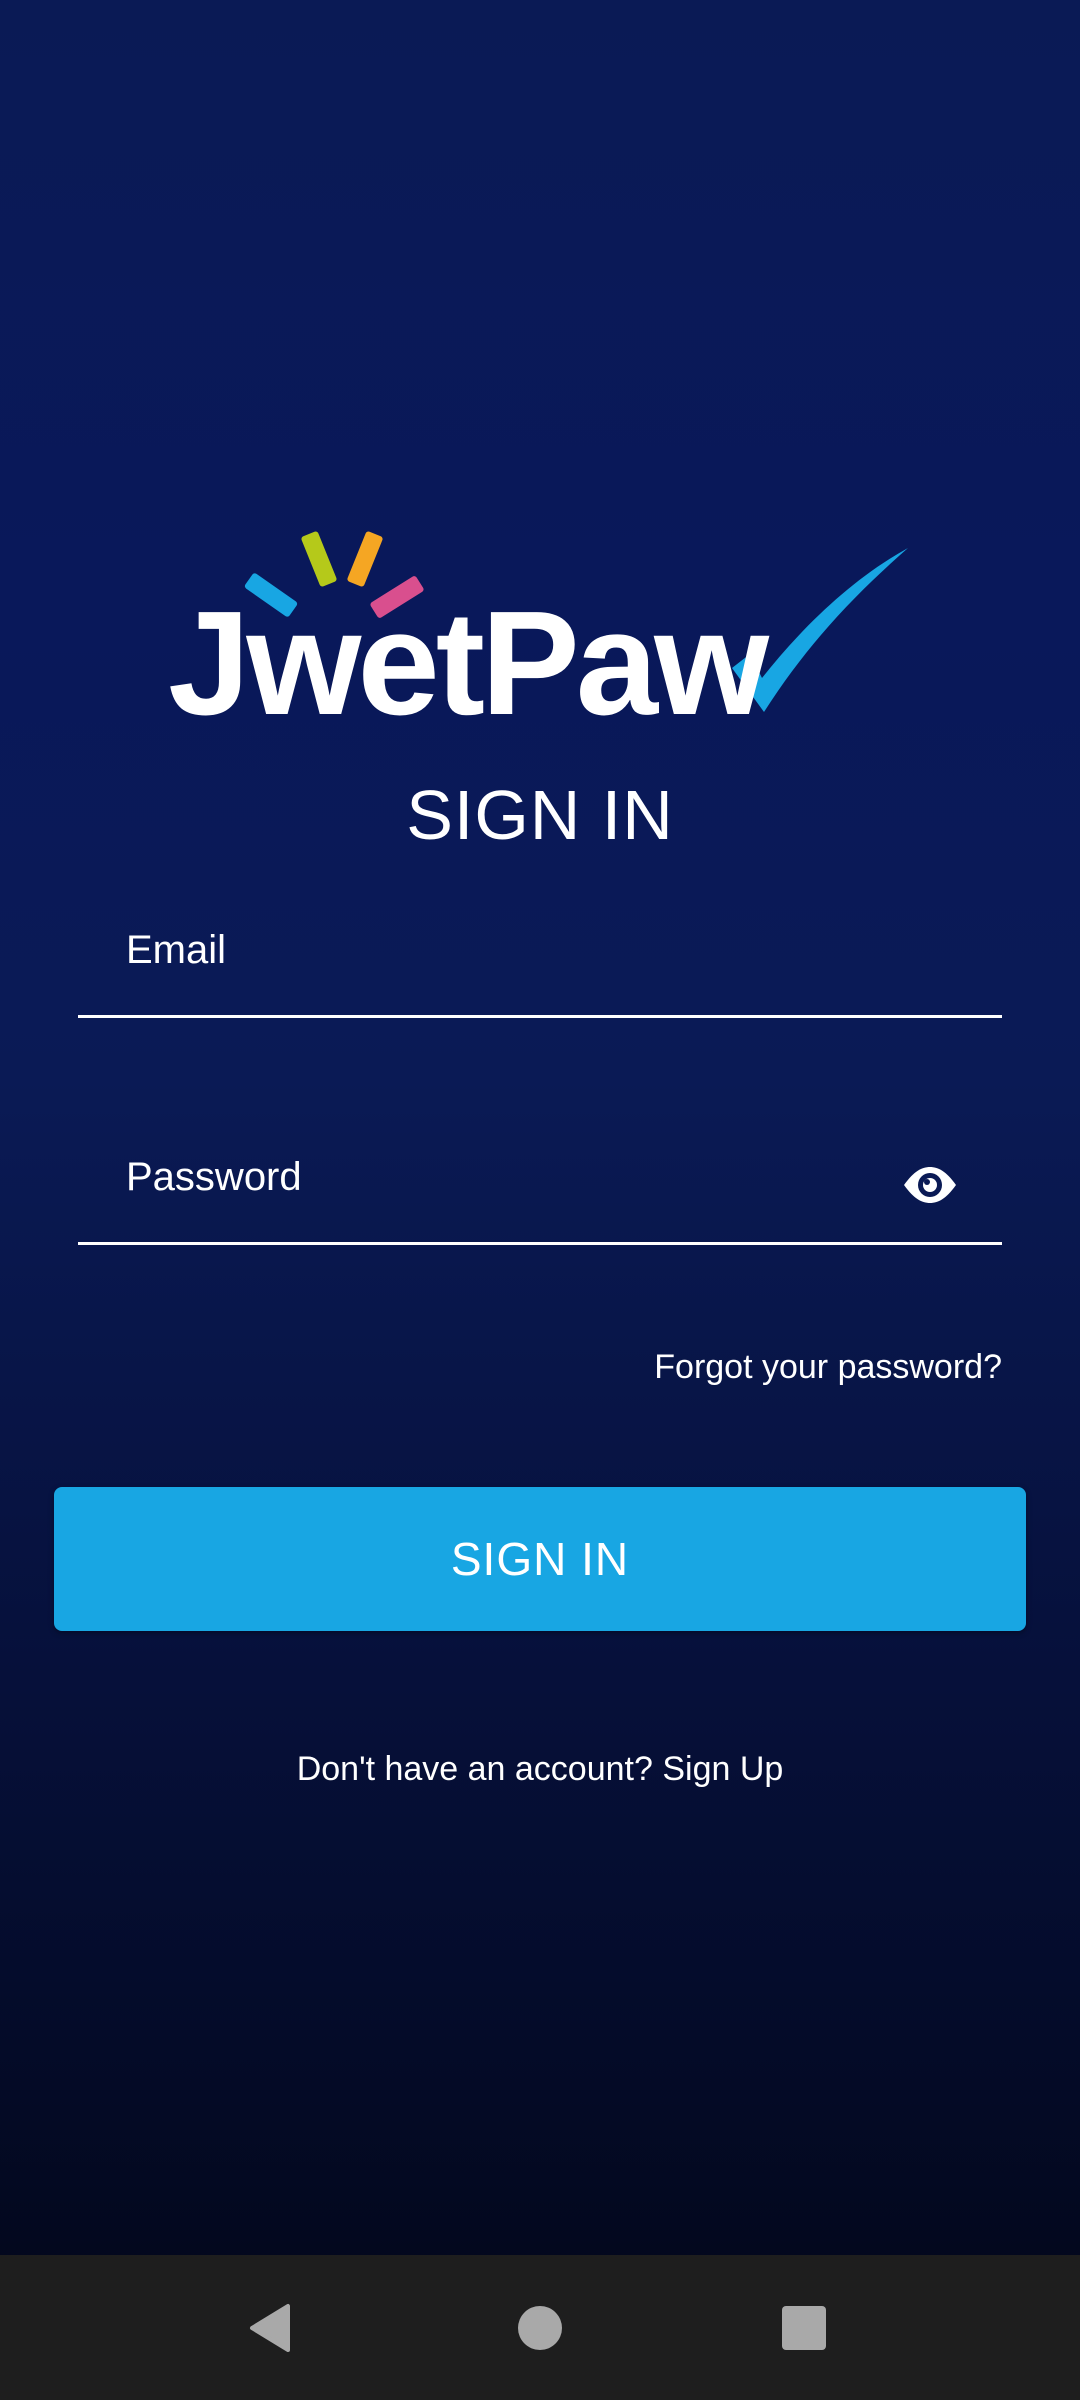 Image resolution: width=1080 pixels, height=2400 pixels. I want to click on sign-in-button: SIGN IN, so click(540, 1559).